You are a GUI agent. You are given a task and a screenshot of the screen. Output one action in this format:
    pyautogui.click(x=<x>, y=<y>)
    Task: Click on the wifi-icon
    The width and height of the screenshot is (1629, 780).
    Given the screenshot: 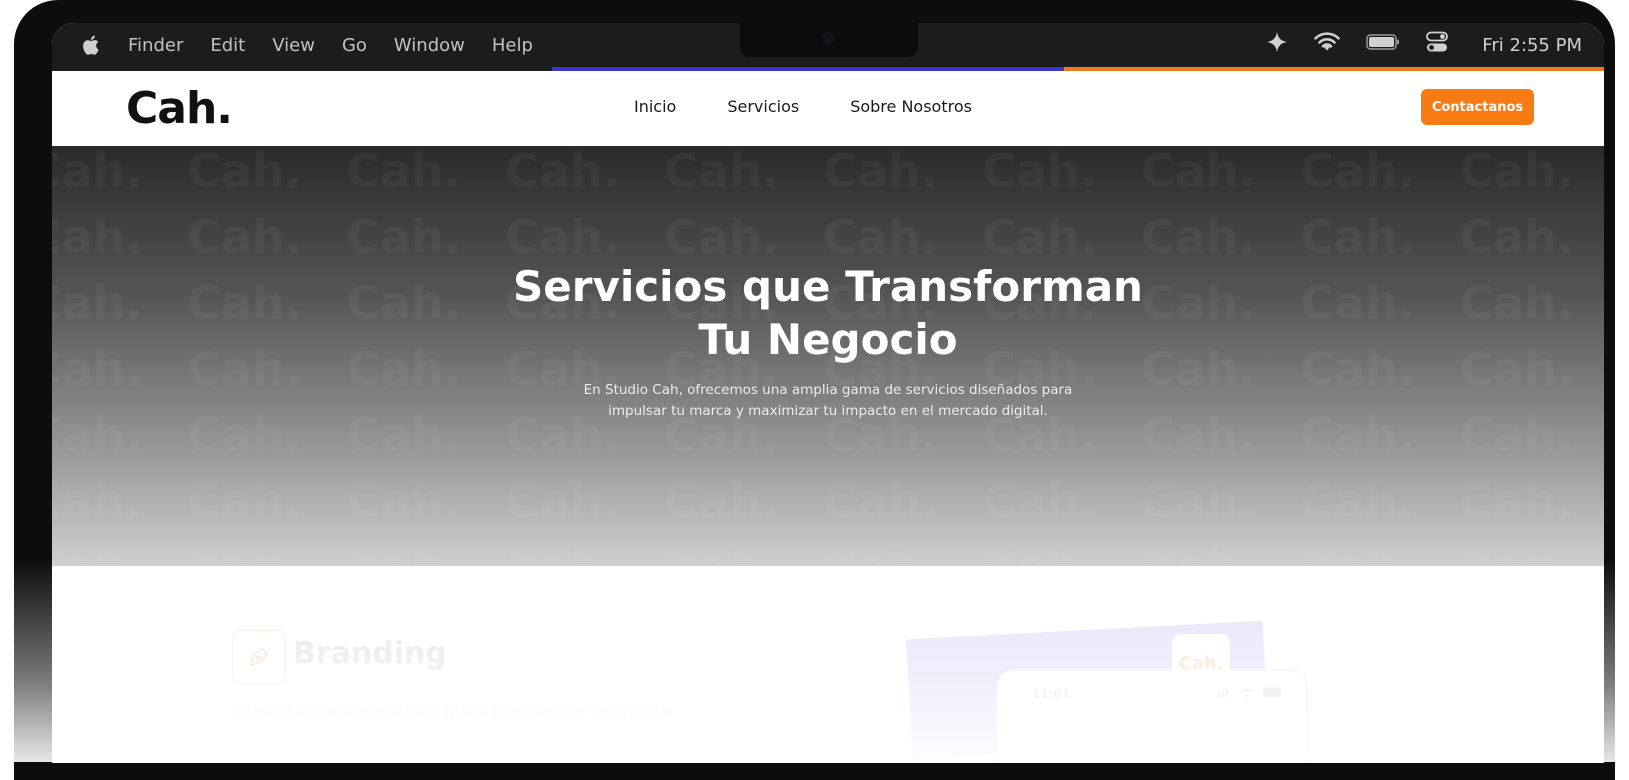 What is the action you would take?
    pyautogui.click(x=1327, y=45)
    